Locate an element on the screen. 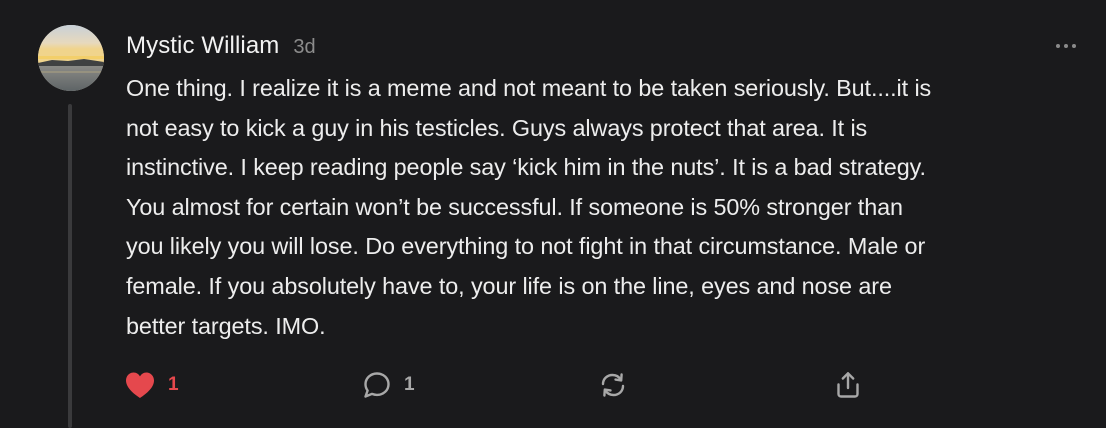 This screenshot has width=1106, height=428. landscape-sunset-avatar is located at coordinates (71, 58).